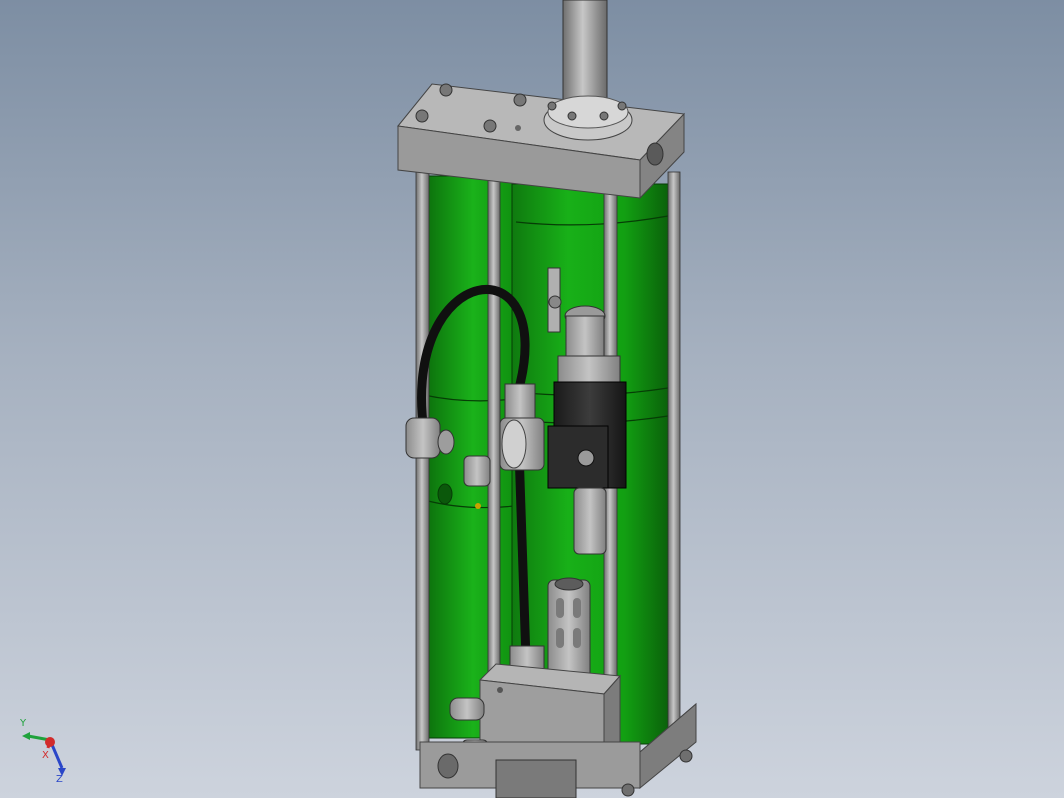  I want to click on x-axis-label: X, so click(45, 755).